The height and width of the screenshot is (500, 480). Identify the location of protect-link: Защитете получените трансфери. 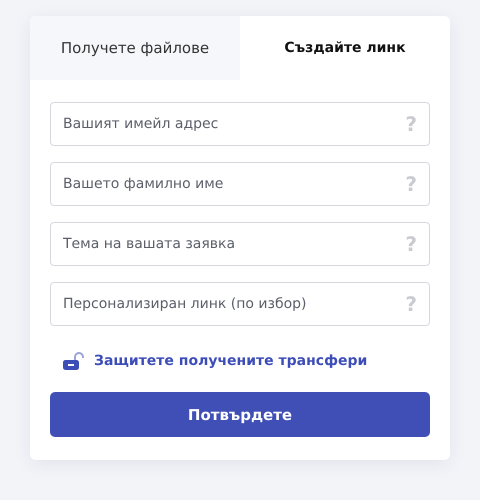
(231, 361).